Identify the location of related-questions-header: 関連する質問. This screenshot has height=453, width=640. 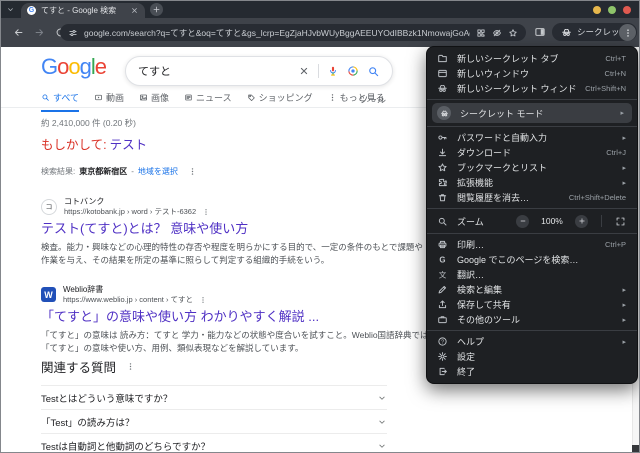
(214, 366).